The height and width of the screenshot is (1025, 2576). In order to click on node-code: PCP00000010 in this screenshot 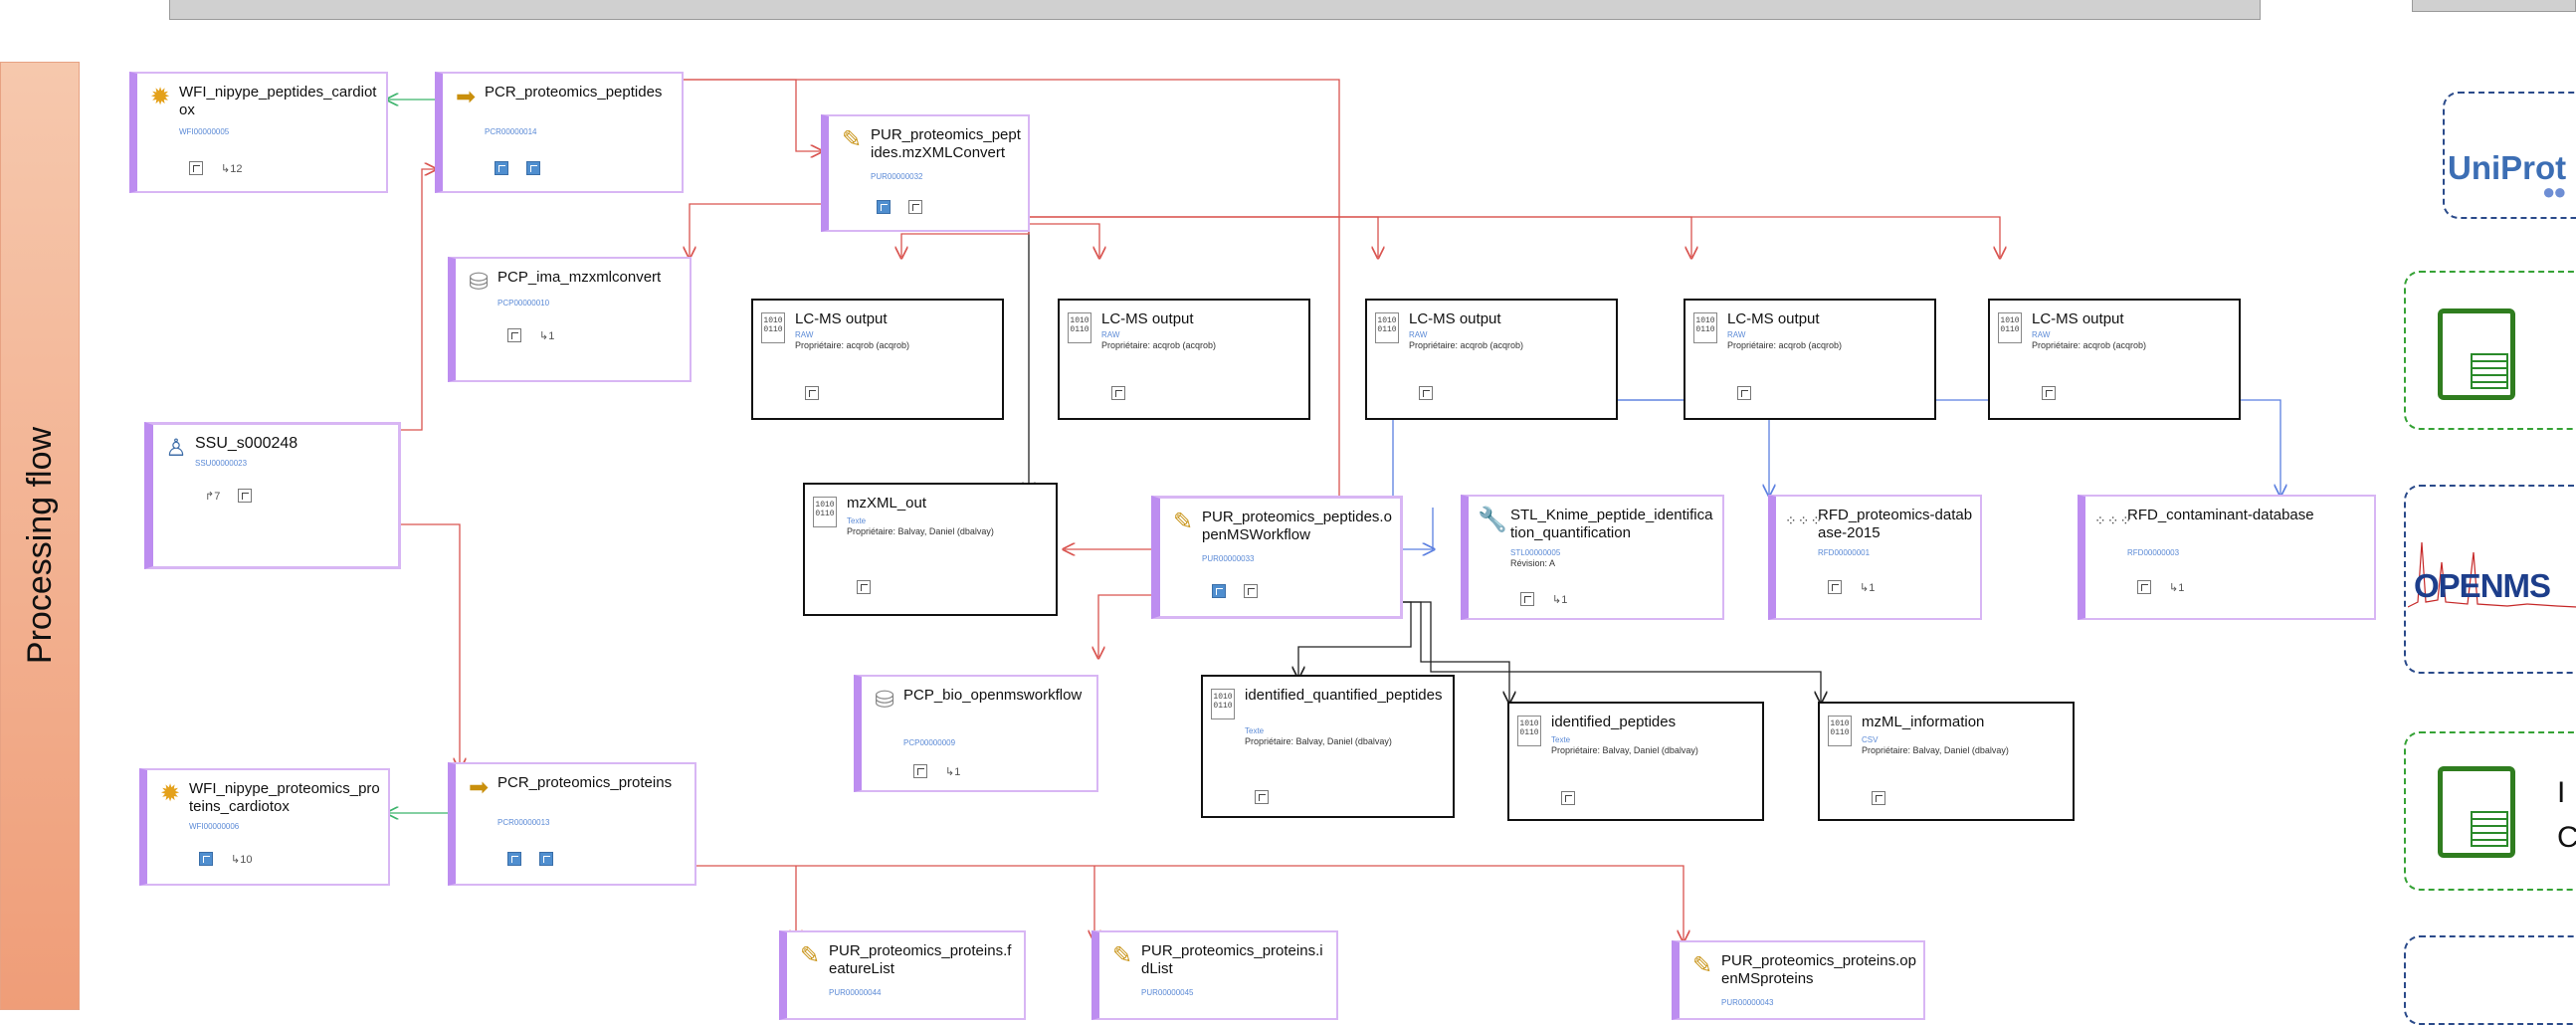, I will do `click(523, 303)`.